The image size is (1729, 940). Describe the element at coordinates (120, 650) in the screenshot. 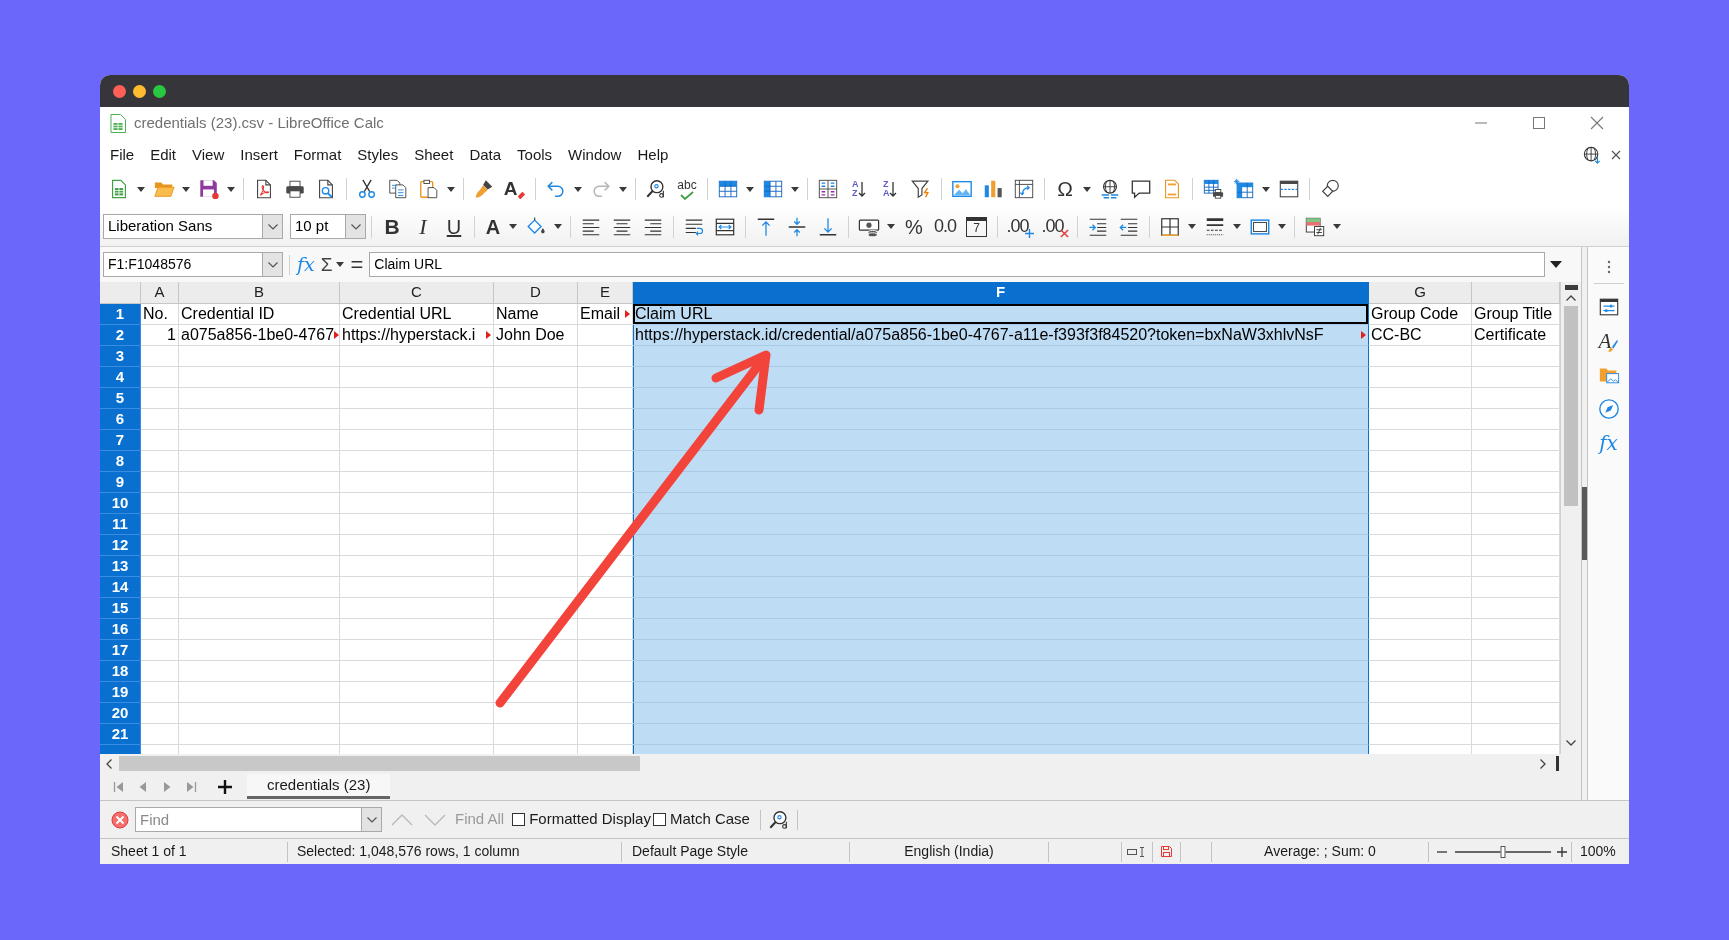

I see `row-header: 17` at that location.